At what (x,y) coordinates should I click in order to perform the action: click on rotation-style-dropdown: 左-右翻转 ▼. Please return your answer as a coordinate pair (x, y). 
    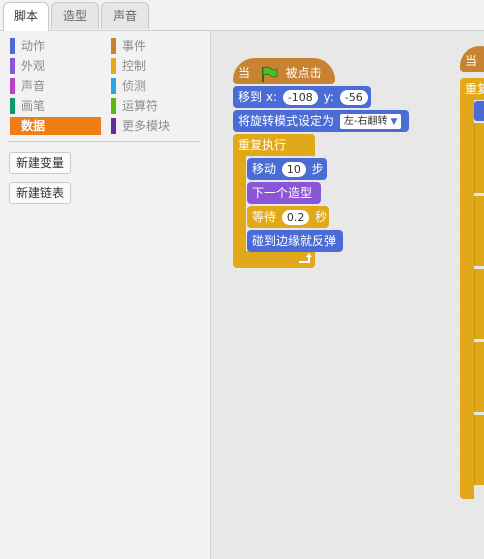
    Looking at the image, I should click on (370, 121).